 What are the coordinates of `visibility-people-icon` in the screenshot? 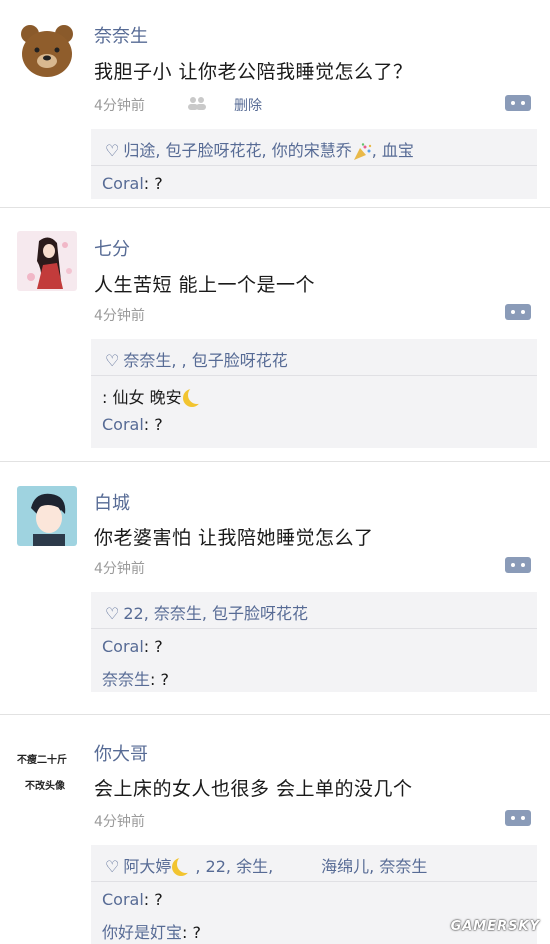 It's located at (197, 103).